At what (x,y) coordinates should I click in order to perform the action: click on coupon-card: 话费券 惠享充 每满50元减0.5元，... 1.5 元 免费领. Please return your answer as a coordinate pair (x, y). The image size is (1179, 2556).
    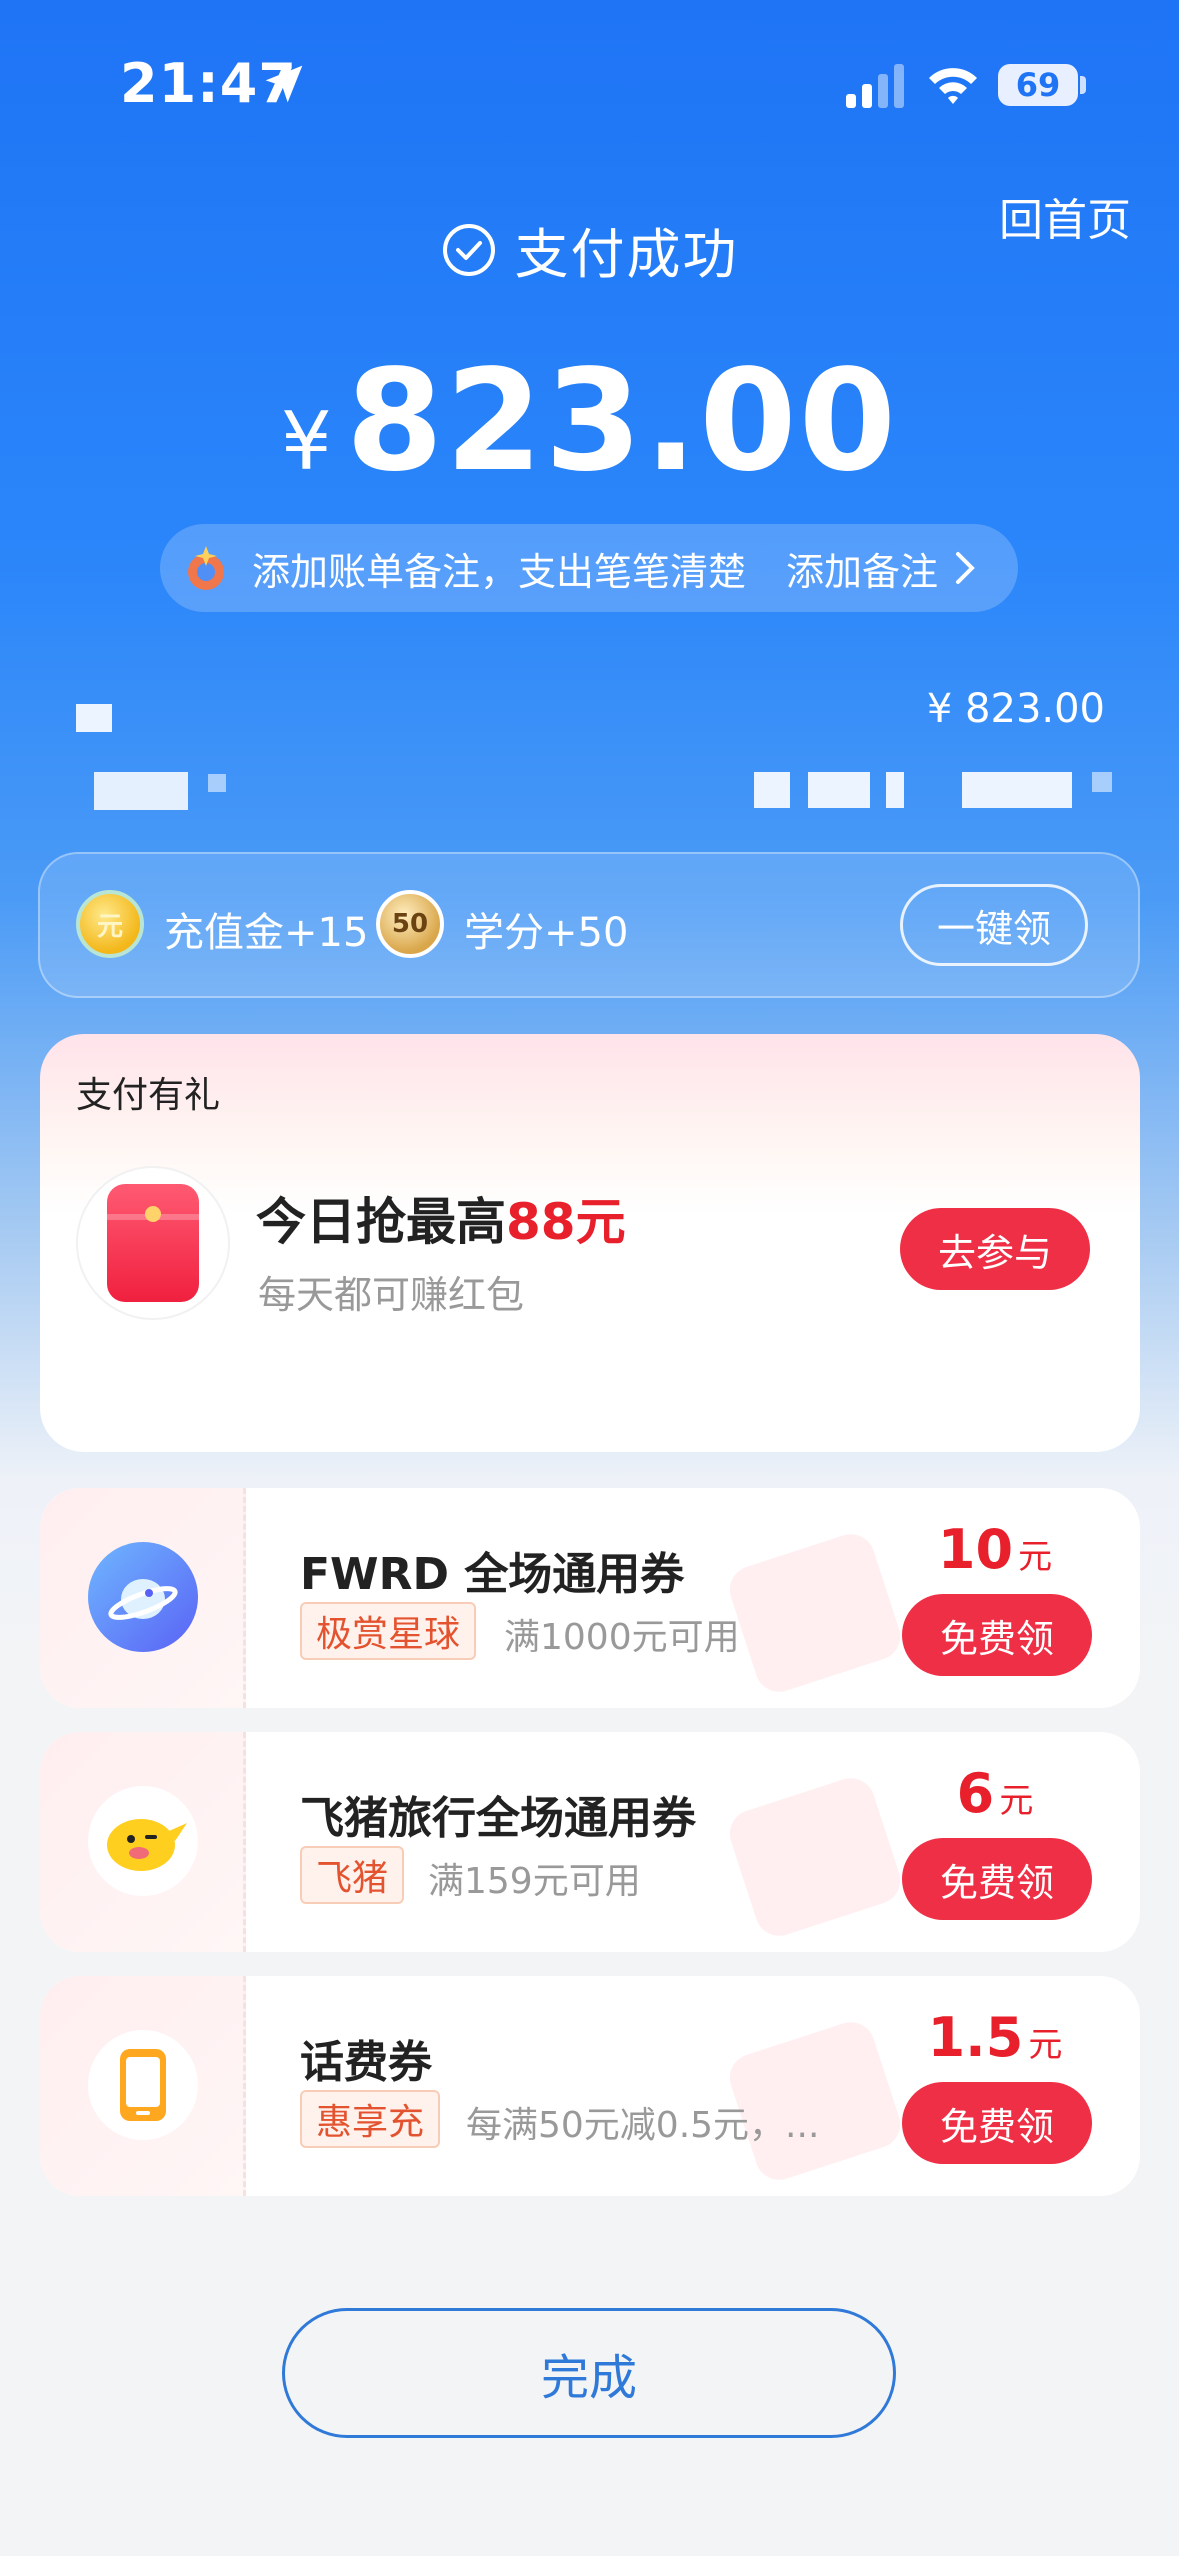
    Looking at the image, I should click on (590, 2086).